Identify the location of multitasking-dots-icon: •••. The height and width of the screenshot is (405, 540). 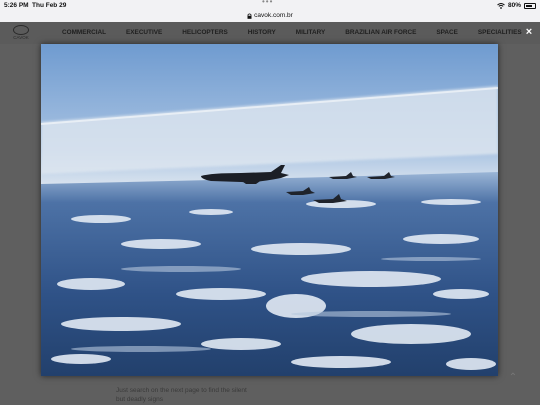
(267, 3).